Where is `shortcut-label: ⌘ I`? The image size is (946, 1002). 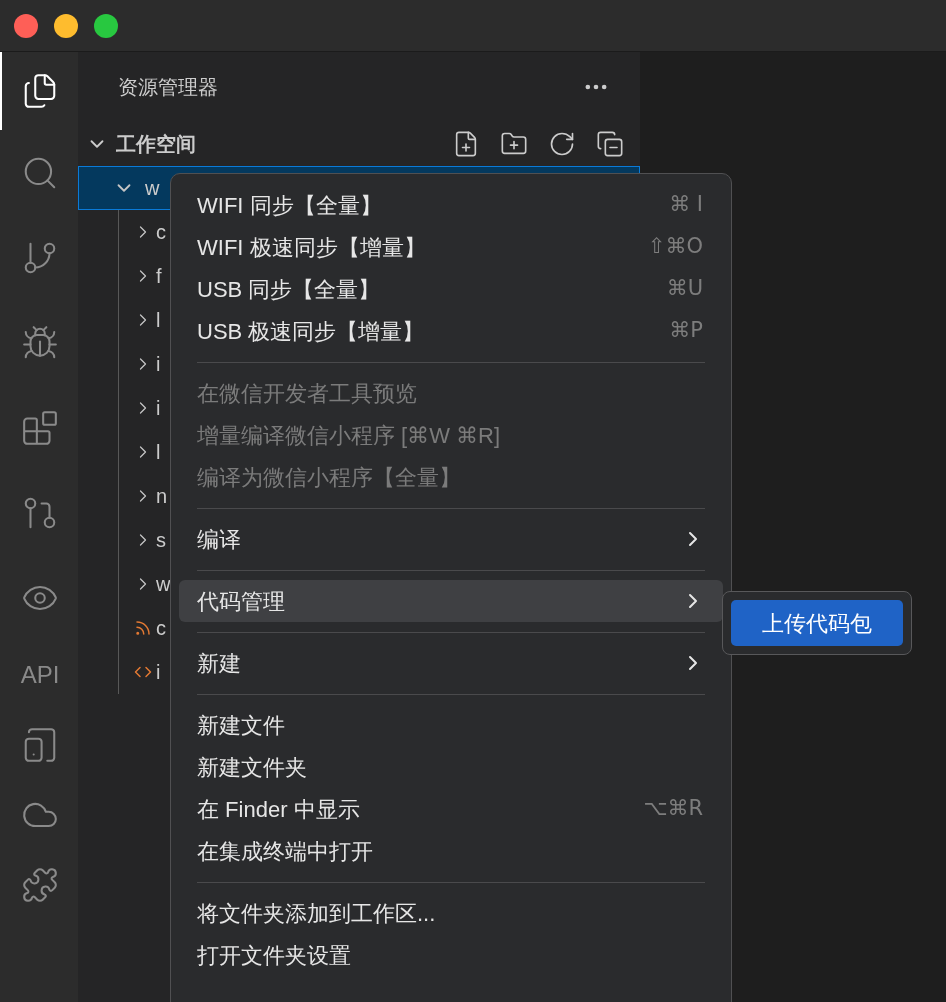
shortcut-label: ⌘ I is located at coordinates (686, 205).